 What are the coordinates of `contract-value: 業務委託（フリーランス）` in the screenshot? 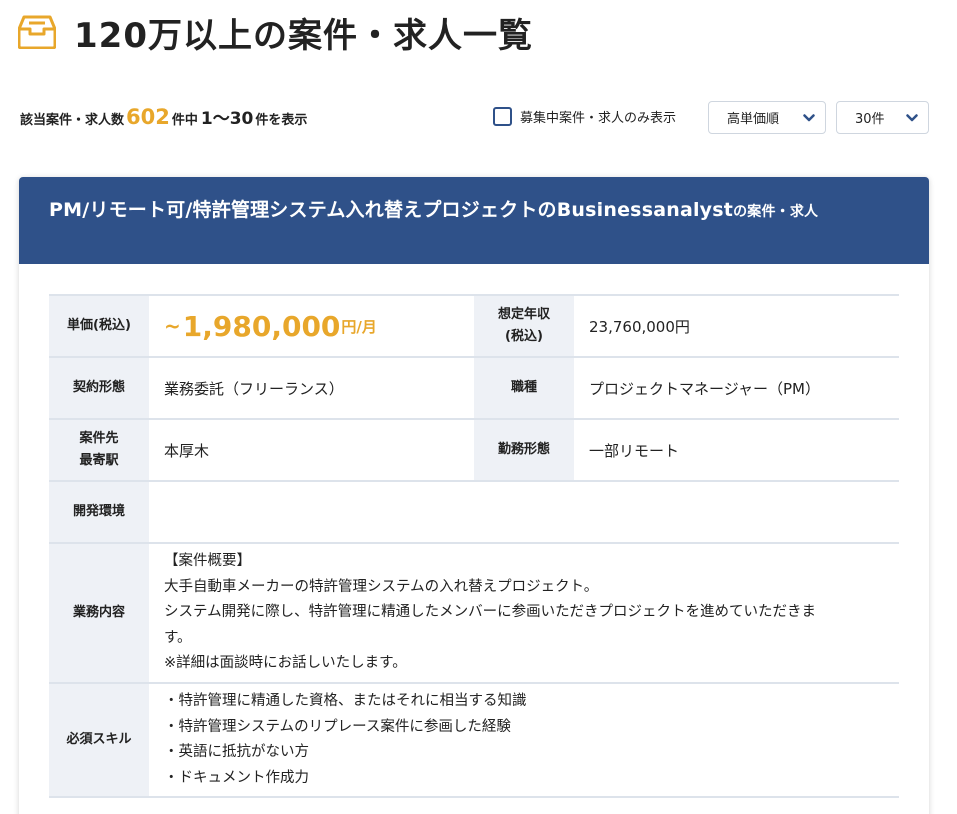 It's located at (254, 388).